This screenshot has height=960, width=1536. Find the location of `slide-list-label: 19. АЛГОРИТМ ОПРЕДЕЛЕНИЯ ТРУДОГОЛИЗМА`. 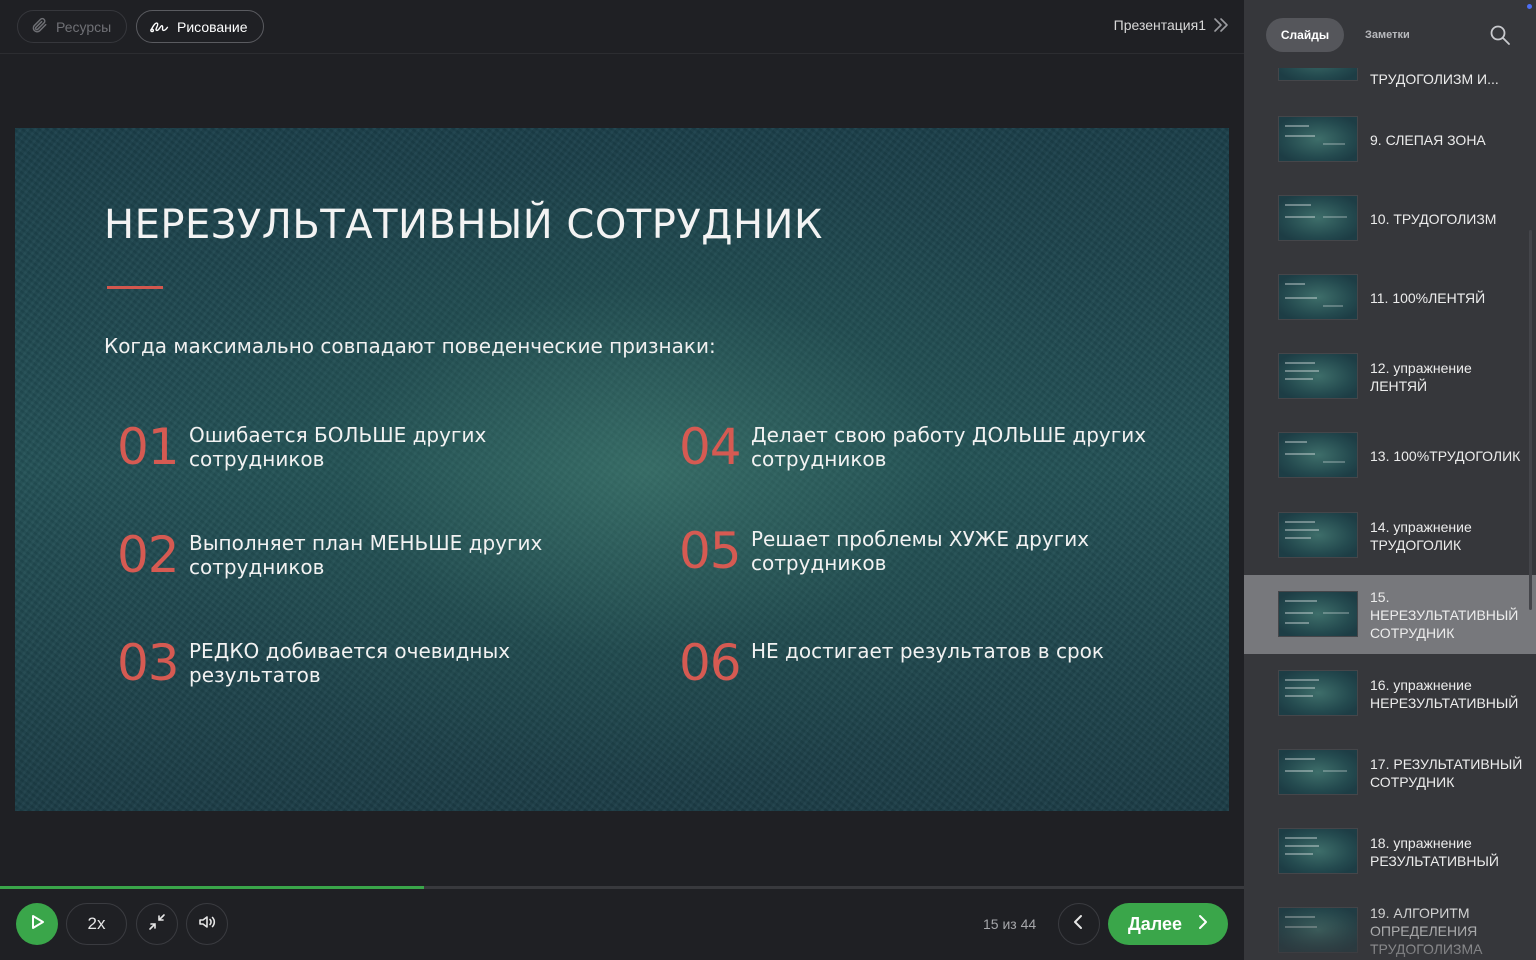

slide-list-label: 19. АЛГОРИТМ ОПРЕДЕЛЕНИЯ ТРУДОГОЛИЗМА is located at coordinates (1426, 930).